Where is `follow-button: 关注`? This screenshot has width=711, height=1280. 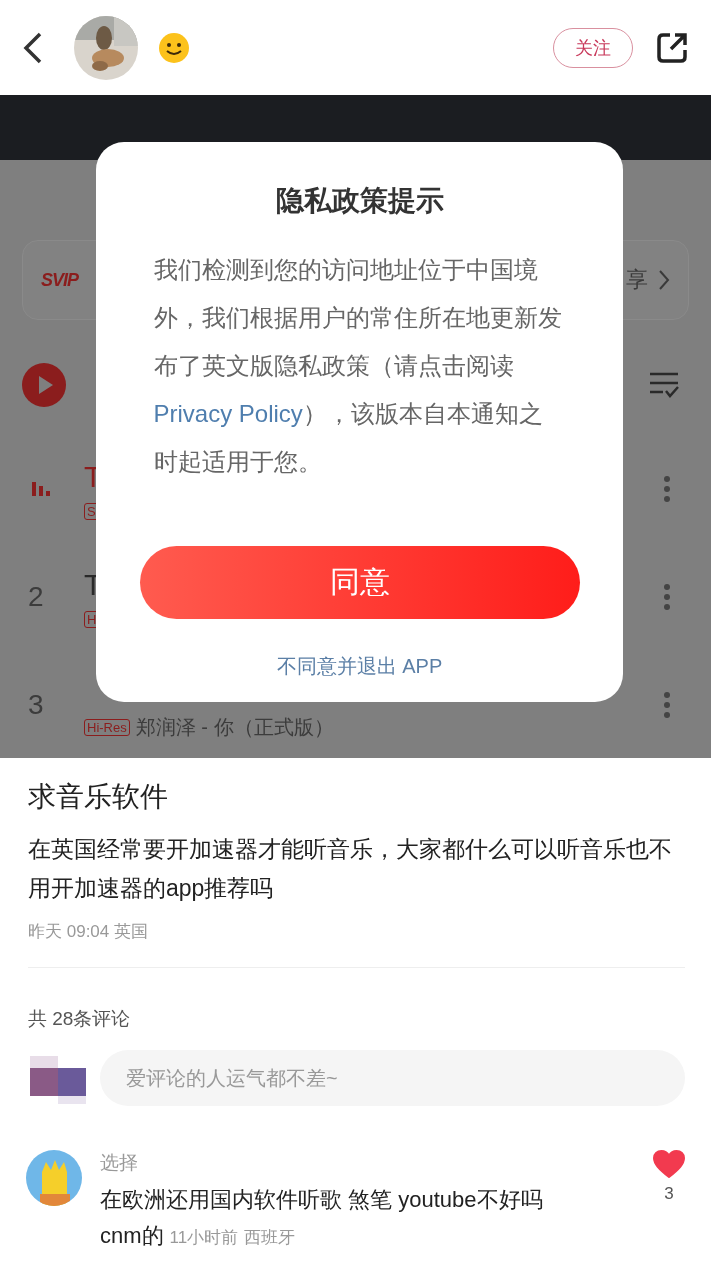 follow-button: 关注 is located at coordinates (593, 47).